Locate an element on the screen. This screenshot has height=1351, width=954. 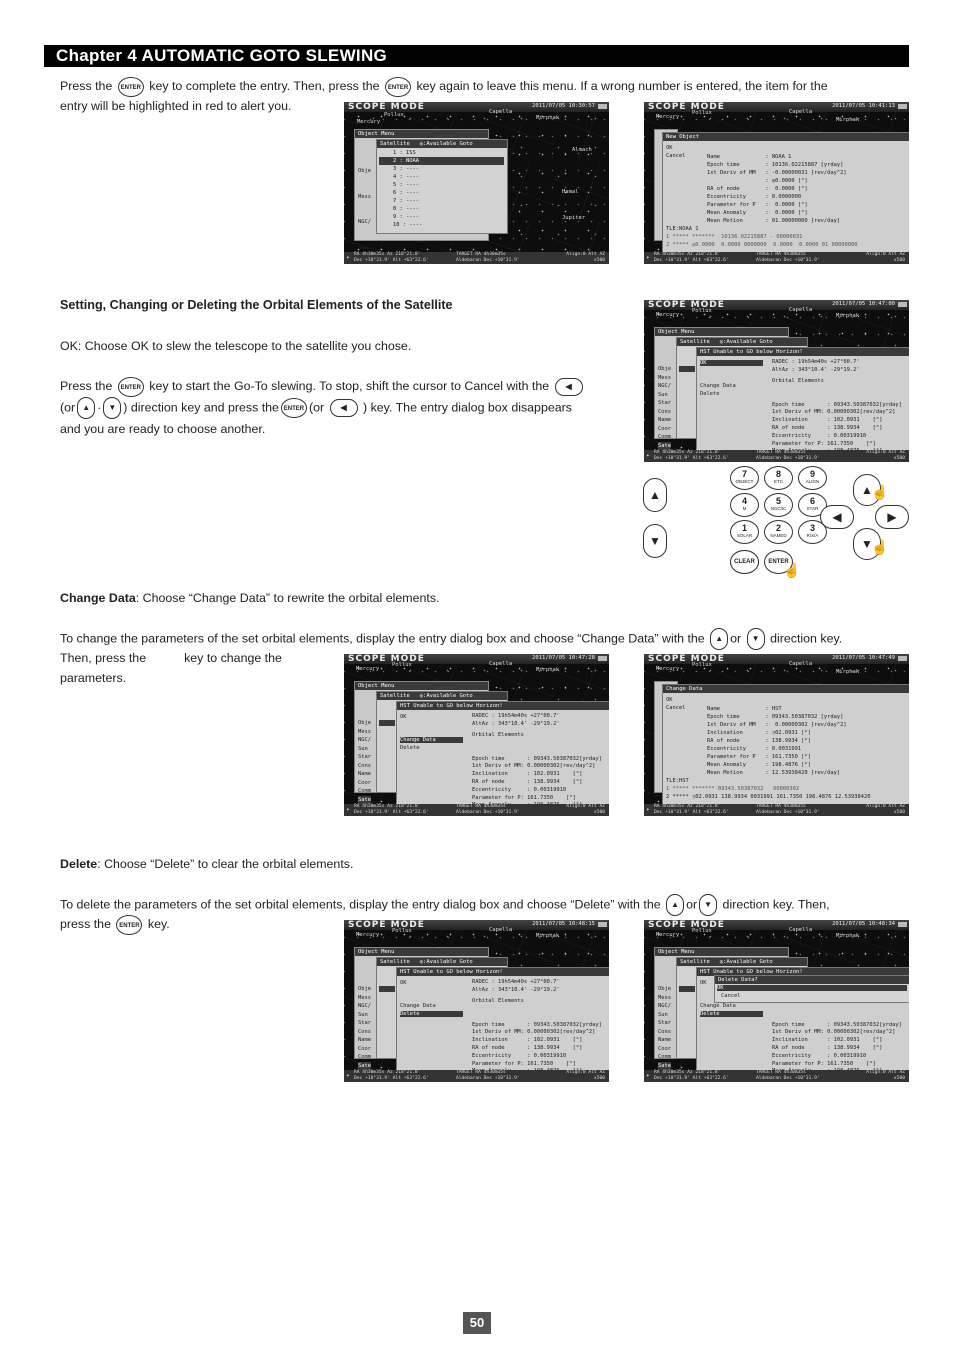
confirm-ok-option: OK is located at coordinates (812, 988).